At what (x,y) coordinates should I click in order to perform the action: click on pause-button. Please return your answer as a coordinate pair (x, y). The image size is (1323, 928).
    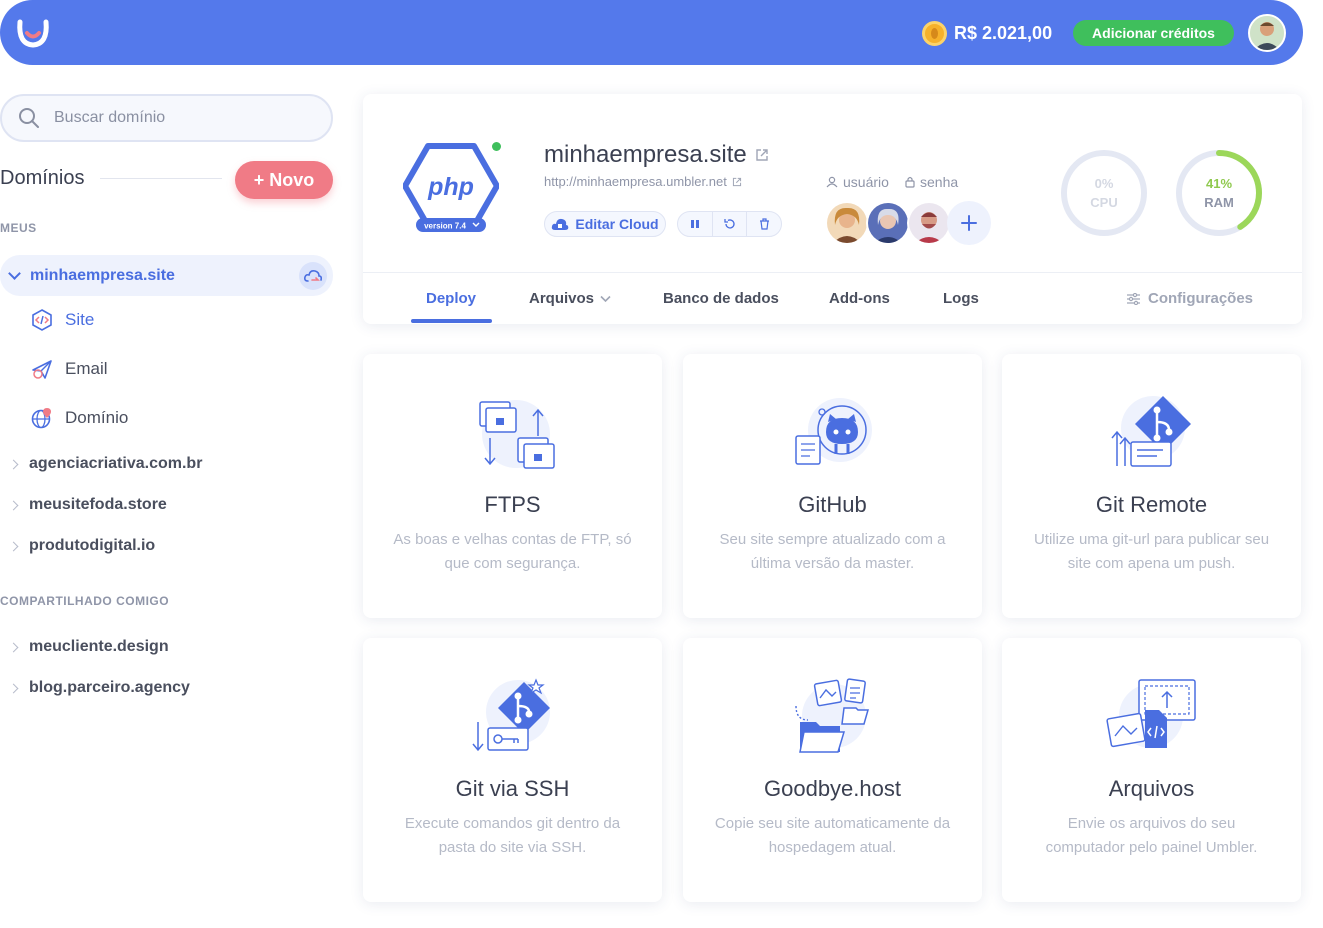
    Looking at the image, I should click on (695, 224).